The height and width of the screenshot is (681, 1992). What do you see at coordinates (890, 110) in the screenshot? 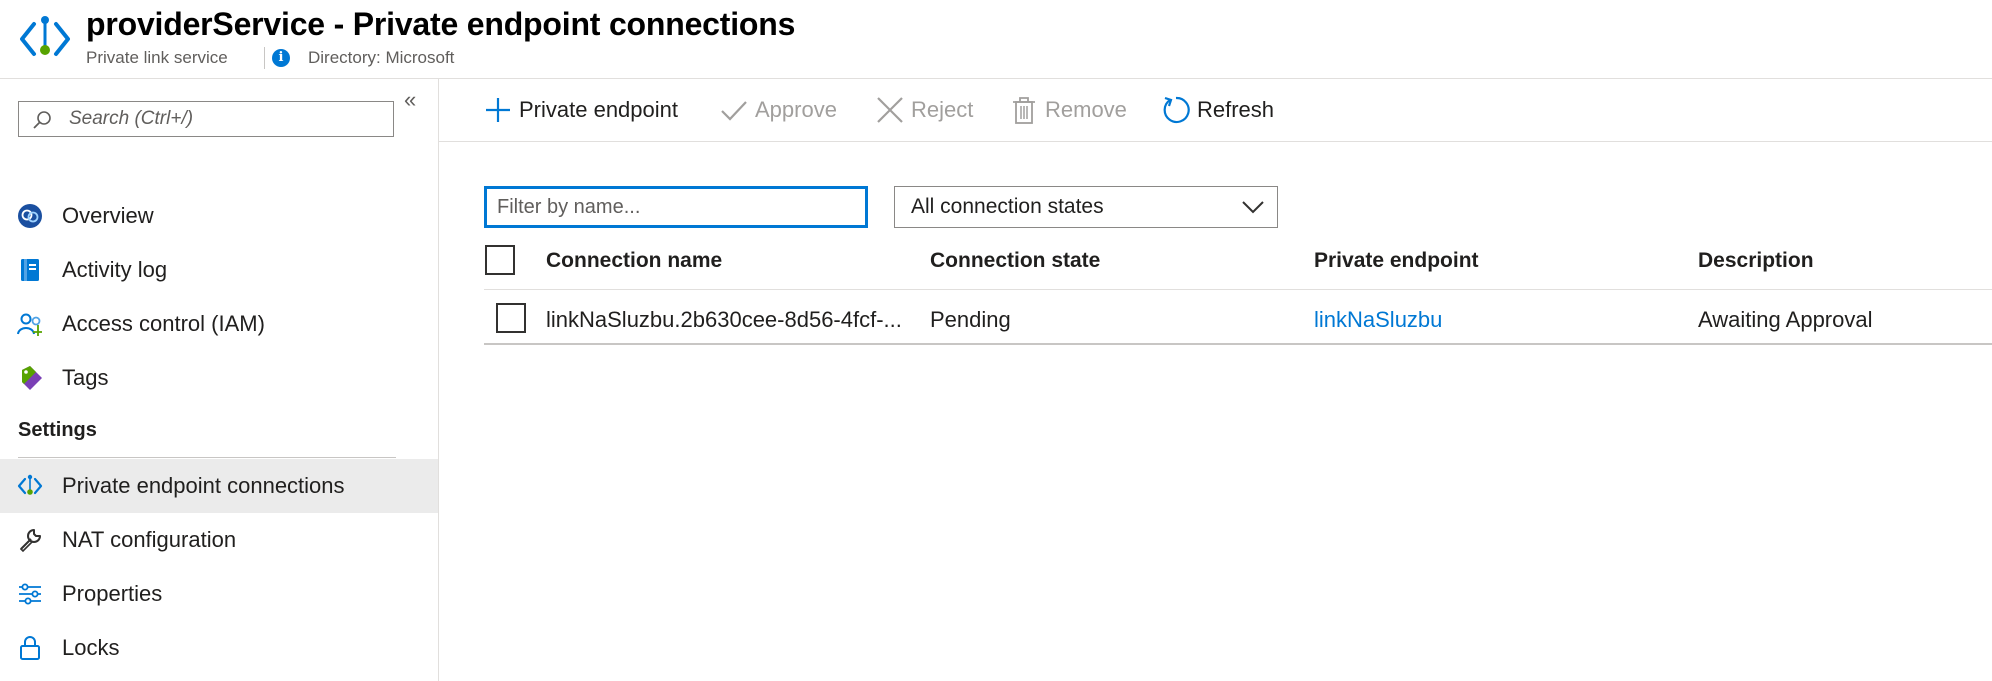
I see `close-icon` at bounding box center [890, 110].